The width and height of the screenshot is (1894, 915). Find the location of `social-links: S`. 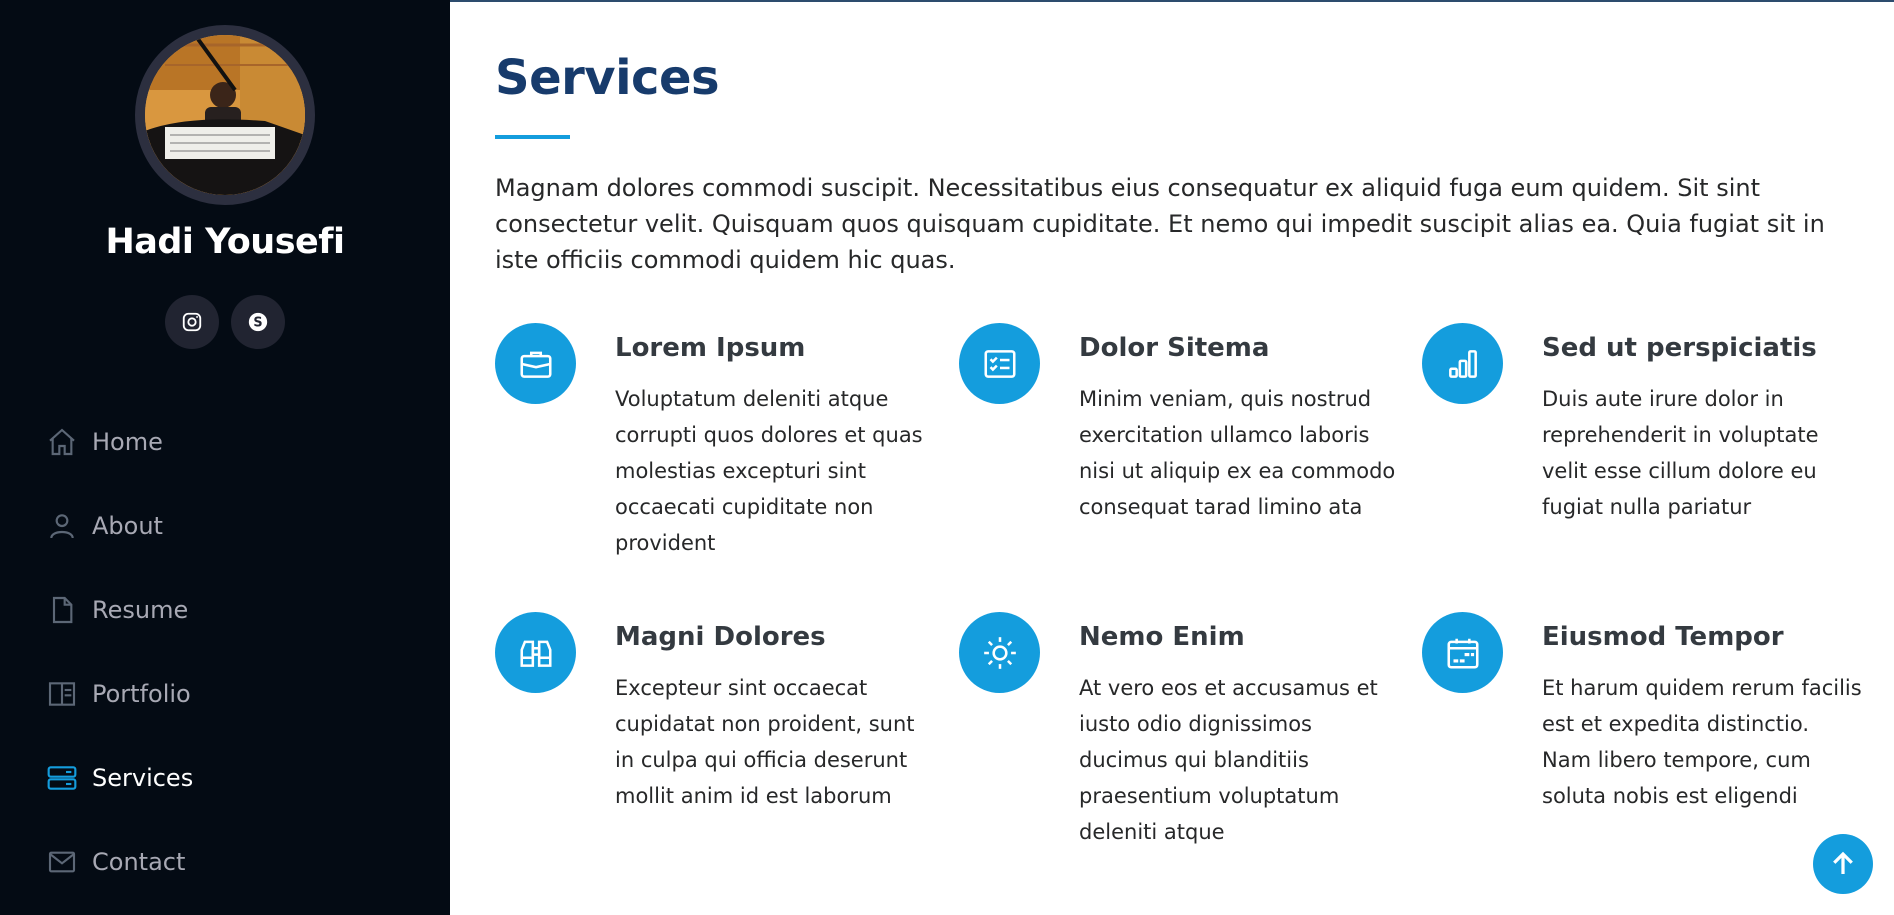

social-links: S is located at coordinates (225, 322).